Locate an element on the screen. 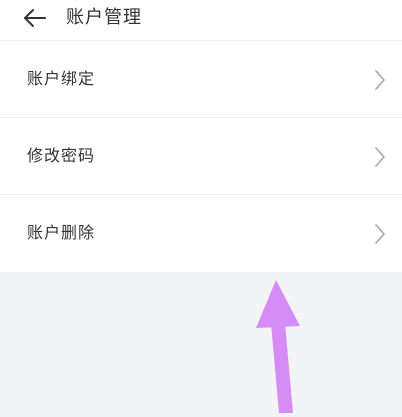 The height and width of the screenshot is (417, 402). annotation-arrow-up-icon is located at coordinates (280, 344).